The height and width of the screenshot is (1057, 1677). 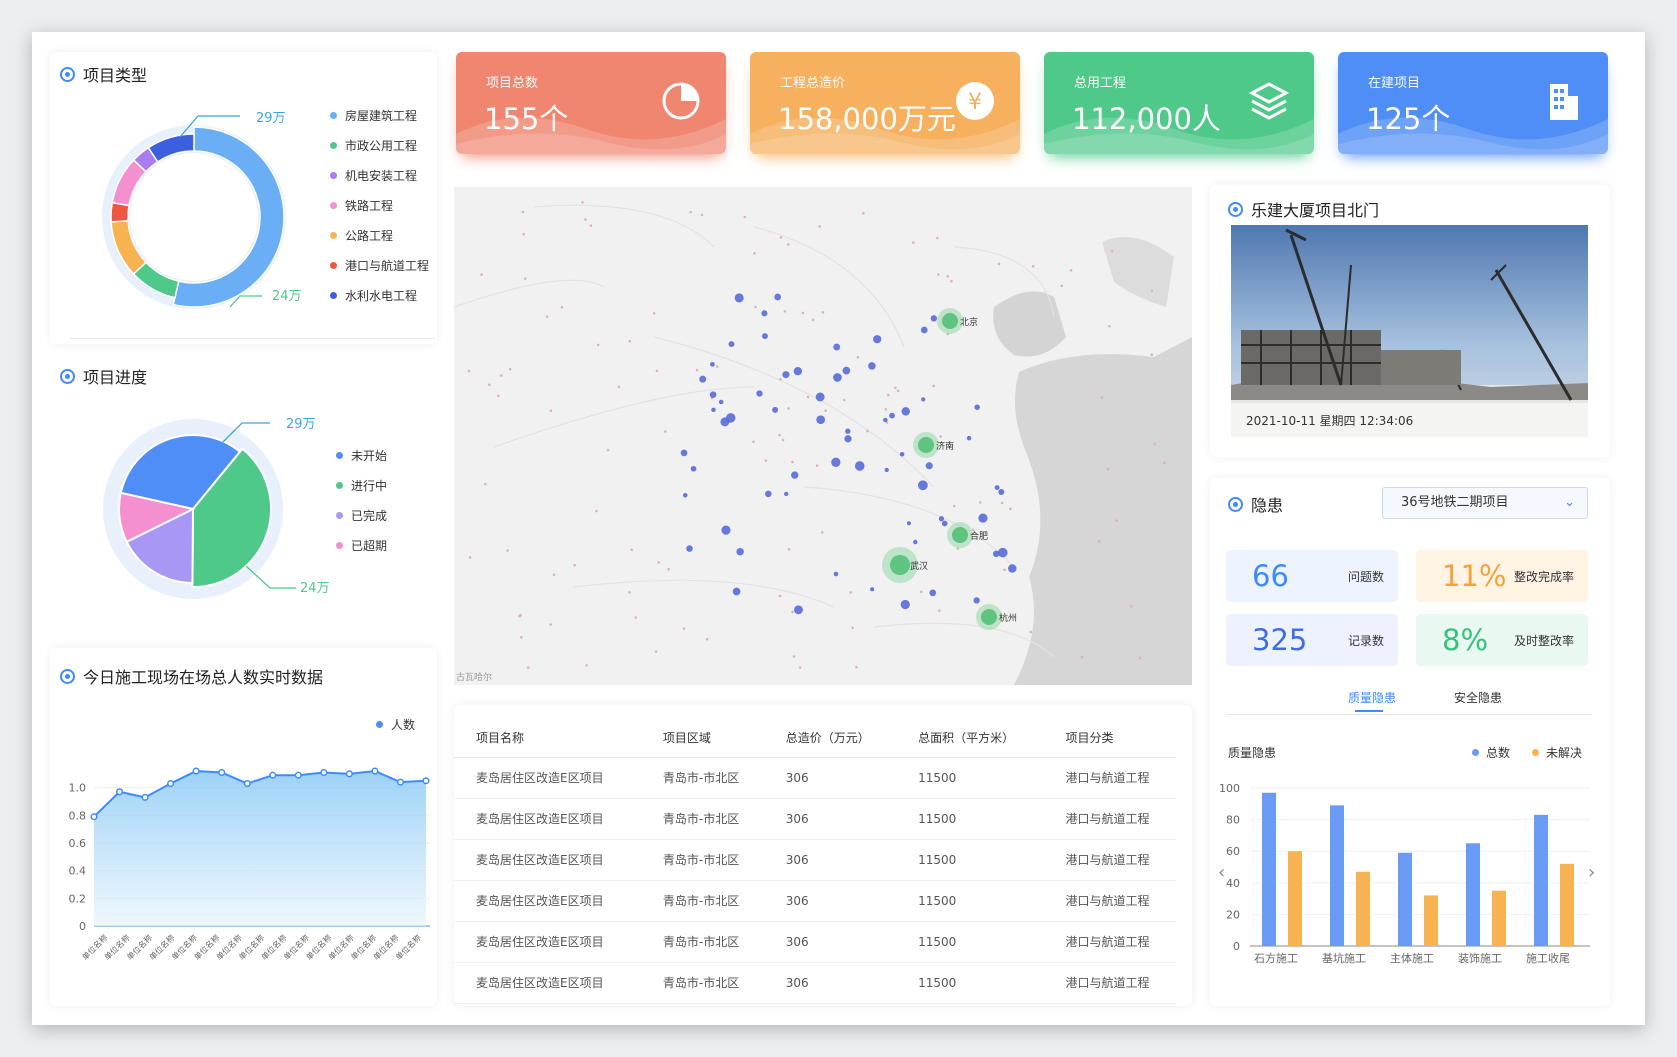 I want to click on kpi-value: 125个, so click(x=1408, y=119).